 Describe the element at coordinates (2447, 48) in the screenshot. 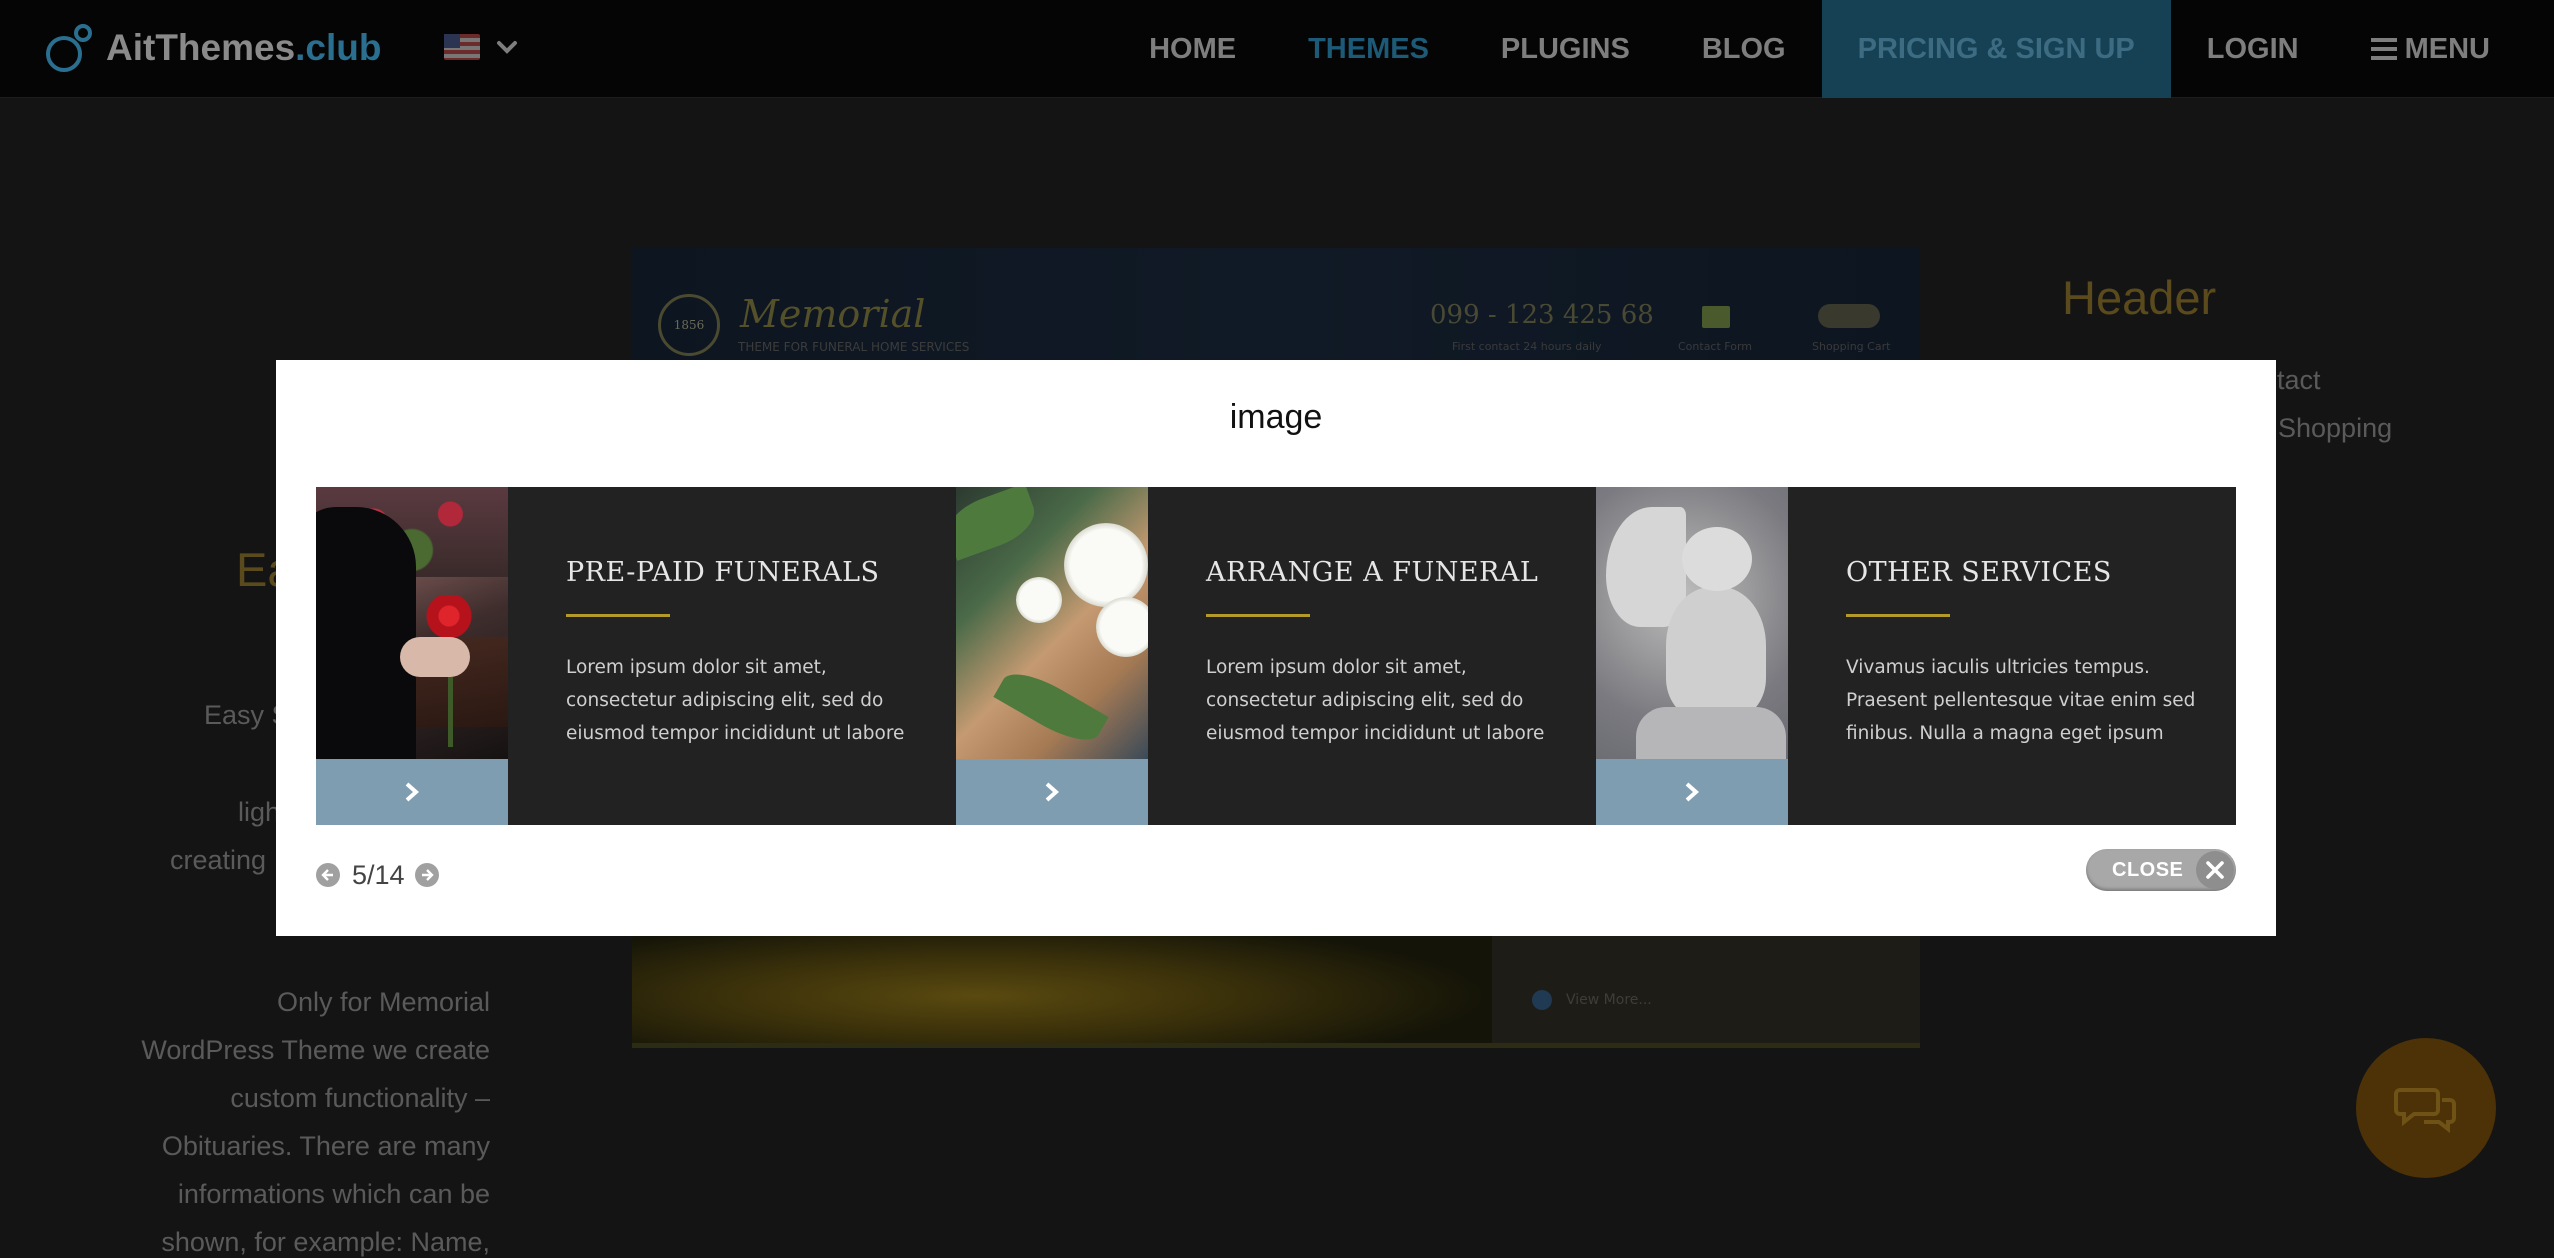

I see `nav-menu-label: MENU` at that location.